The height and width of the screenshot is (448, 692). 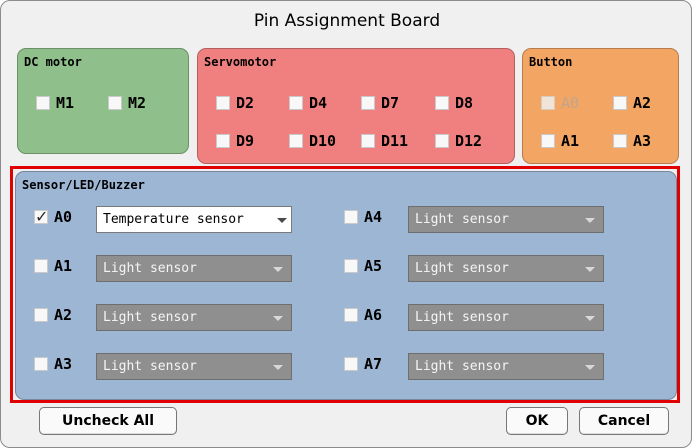 I want to click on button-a1-checkbox: A1, so click(x=560, y=141).